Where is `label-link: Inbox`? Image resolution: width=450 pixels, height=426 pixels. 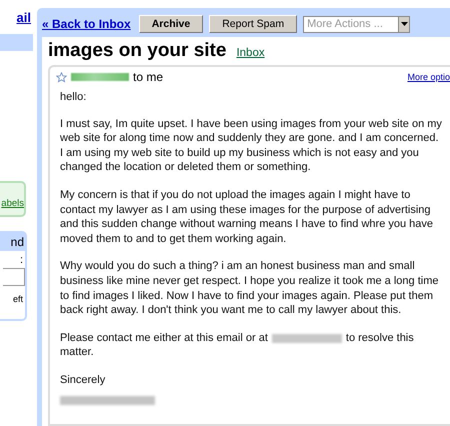 label-link: Inbox is located at coordinates (250, 53).